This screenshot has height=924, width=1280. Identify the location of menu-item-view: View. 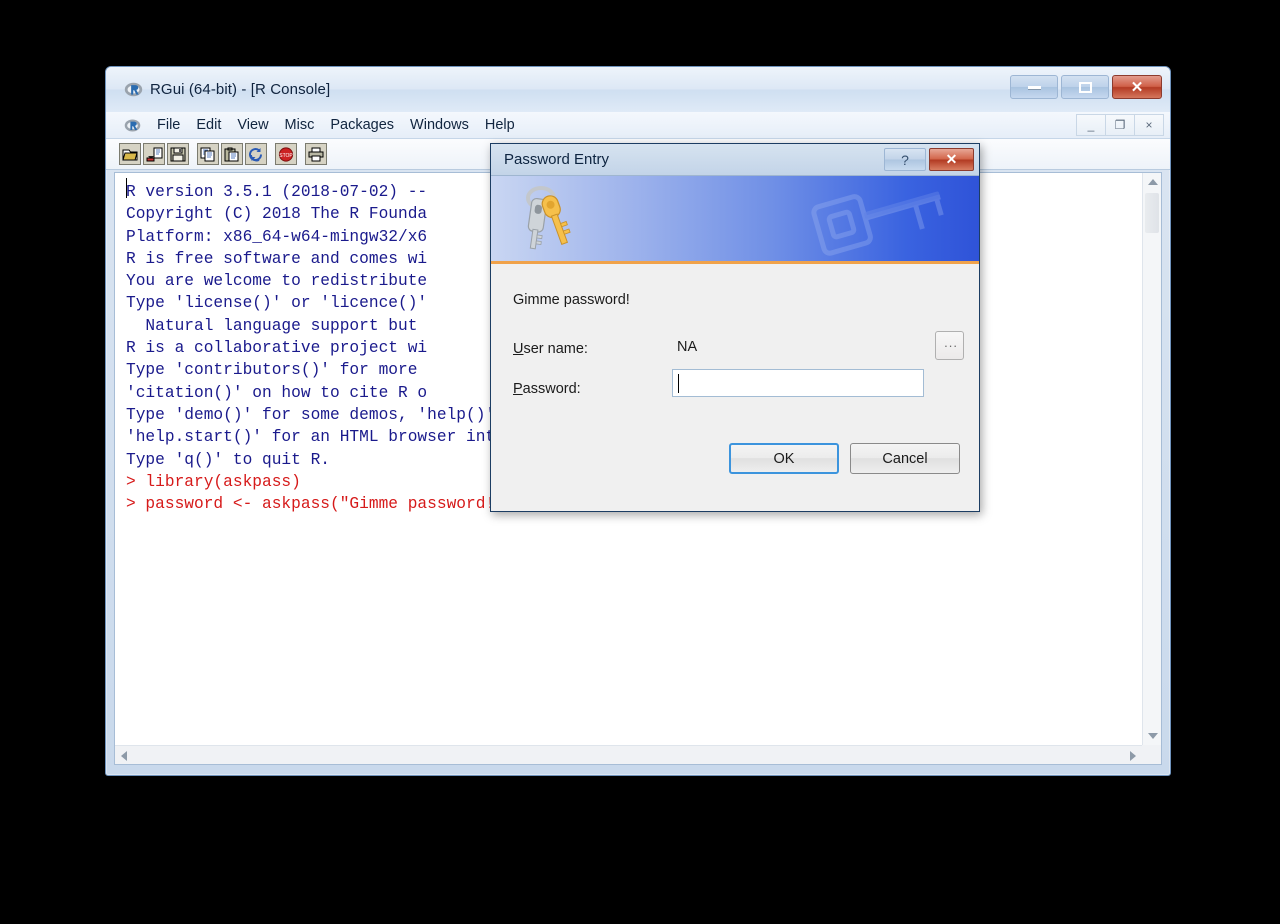
(252, 125).